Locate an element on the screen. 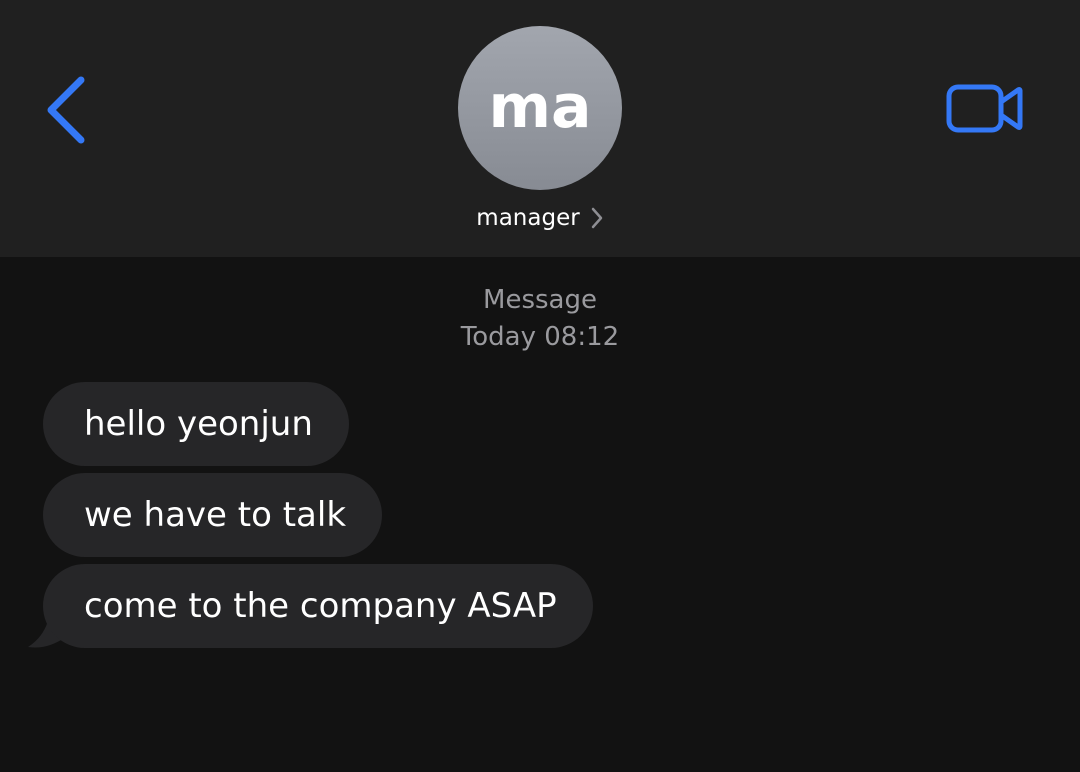  message-bubble: we have to talk is located at coordinates (213, 515).